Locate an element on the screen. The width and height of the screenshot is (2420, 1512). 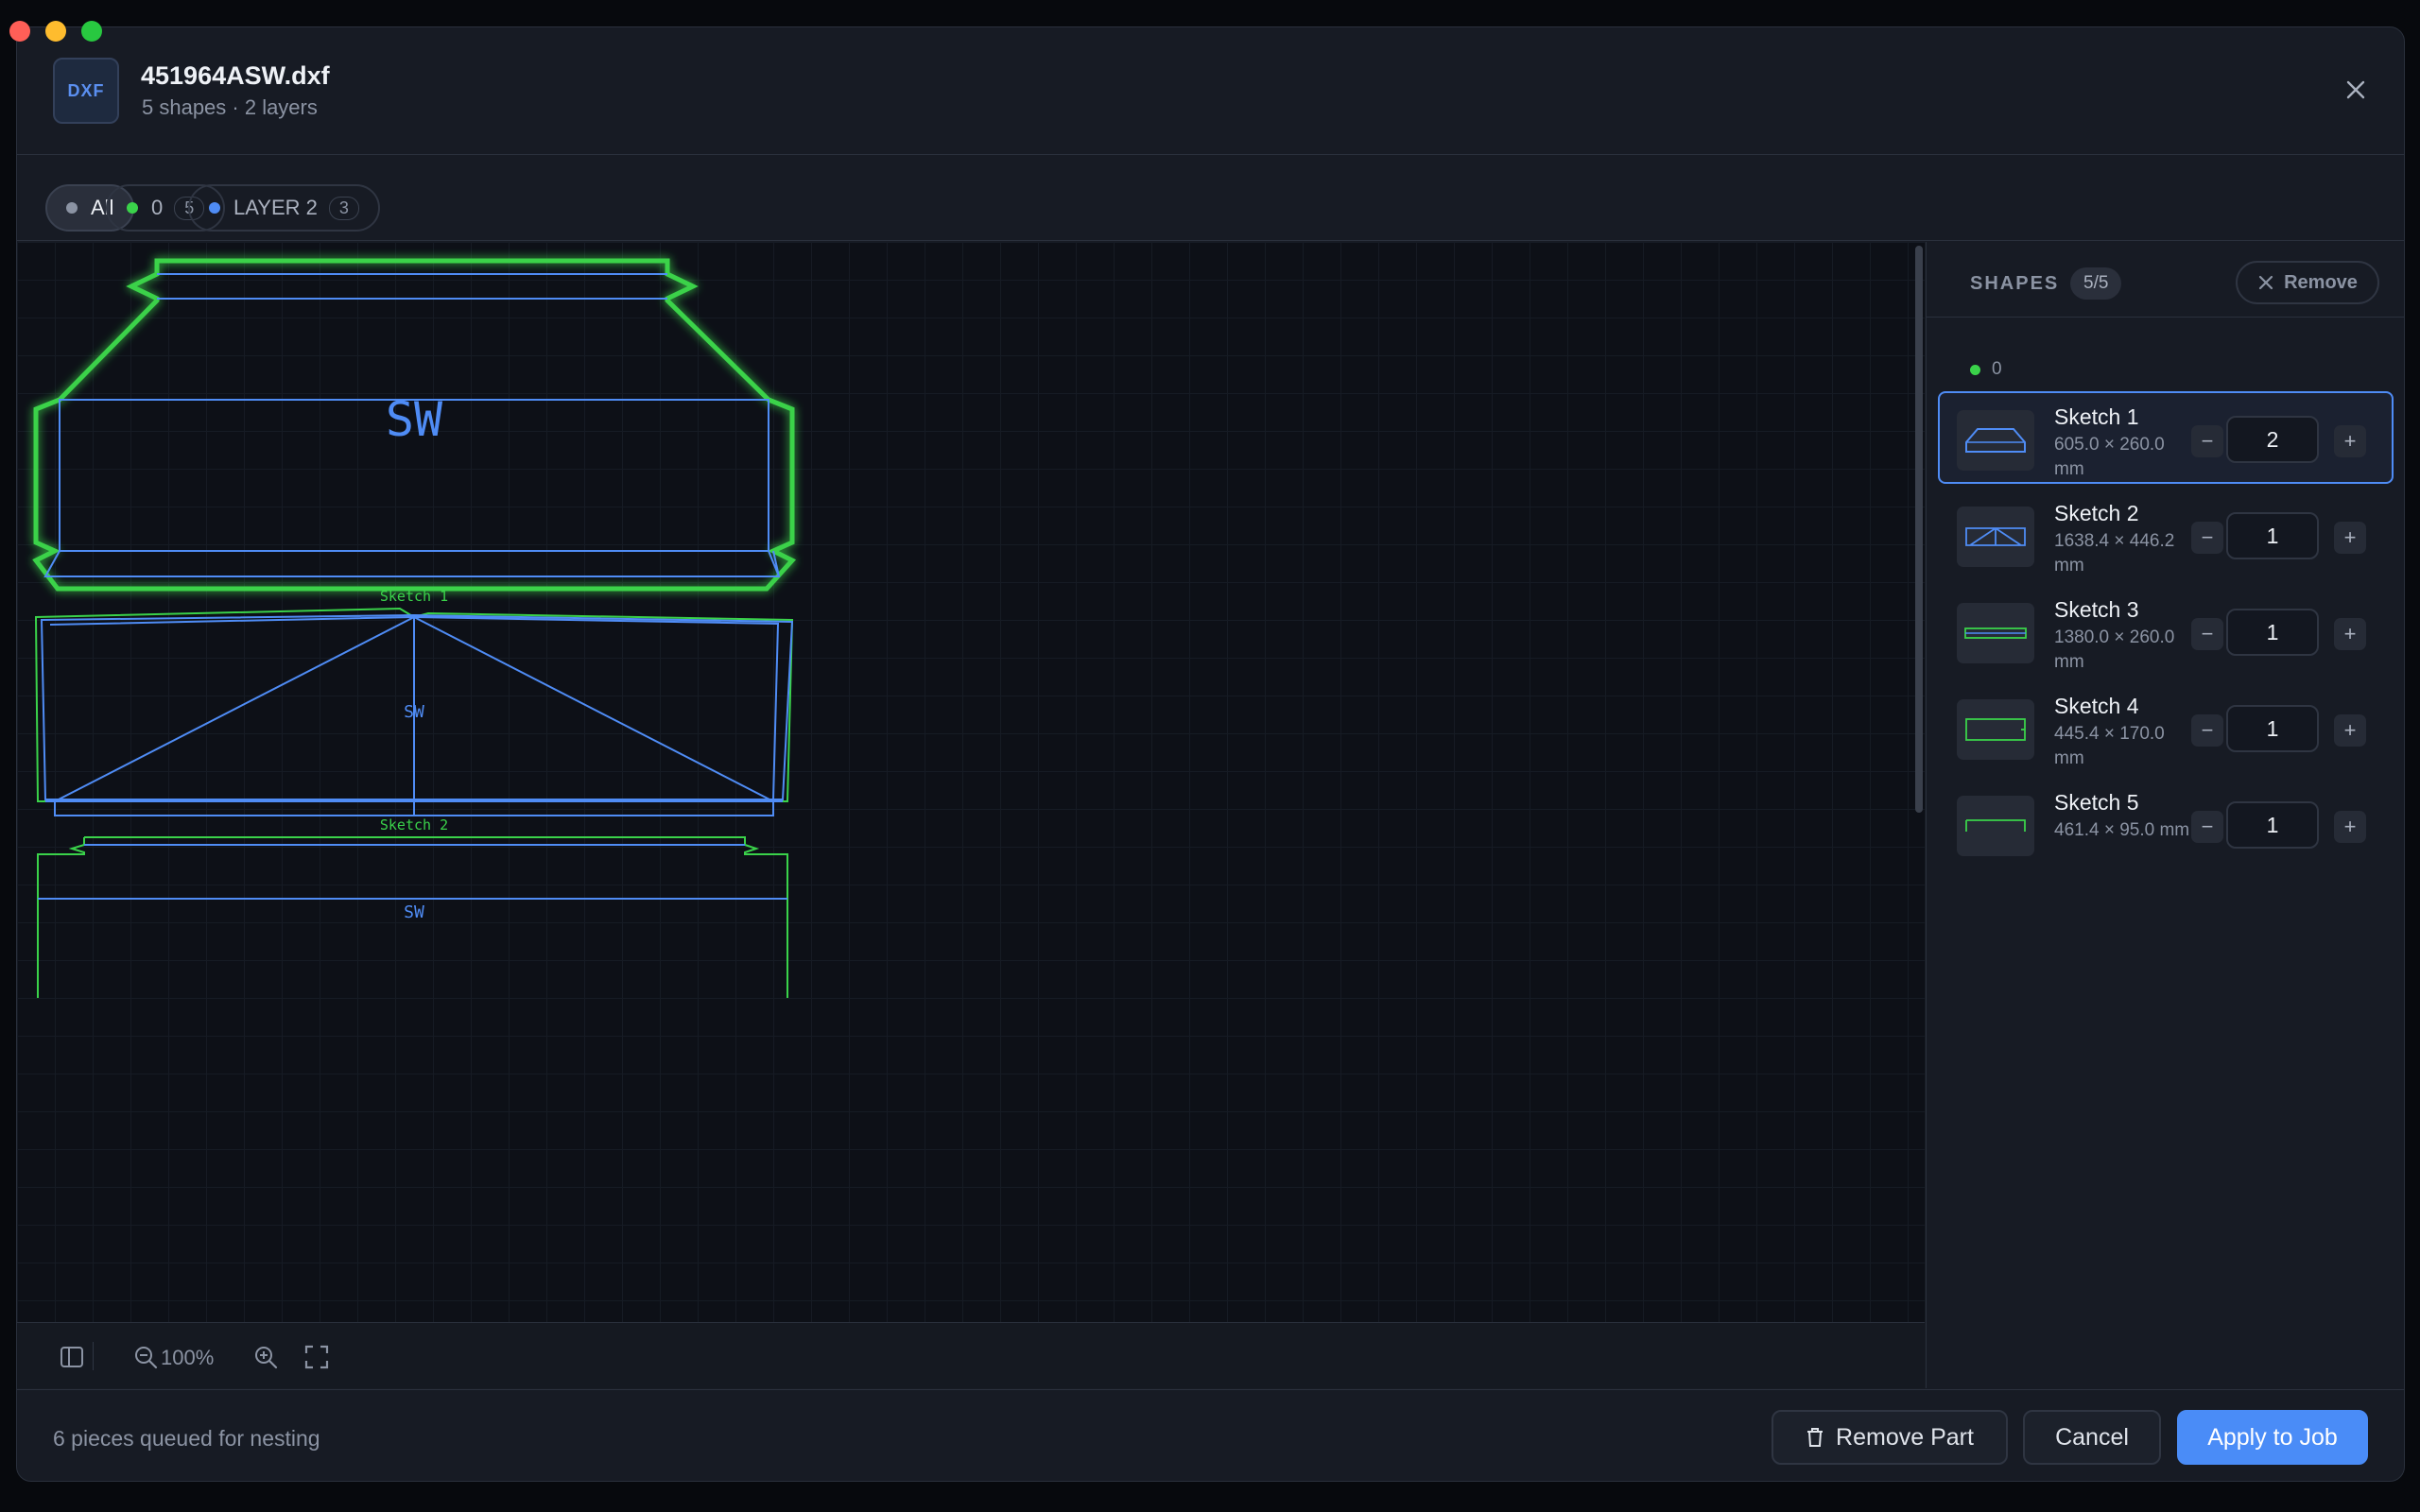
sketch-4-thumb-icon is located at coordinates (1996, 729).